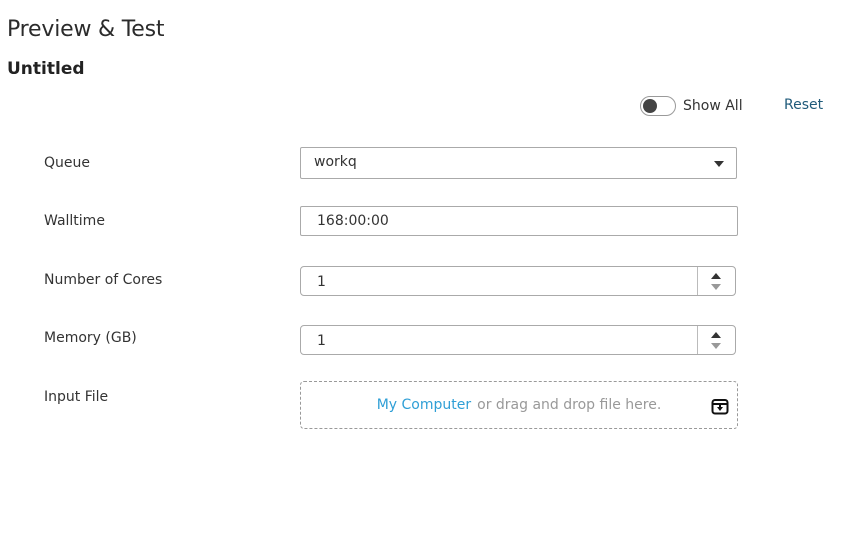  Describe the element at coordinates (424, 405) in the screenshot. I see `my-computer-link: My Computer` at that location.